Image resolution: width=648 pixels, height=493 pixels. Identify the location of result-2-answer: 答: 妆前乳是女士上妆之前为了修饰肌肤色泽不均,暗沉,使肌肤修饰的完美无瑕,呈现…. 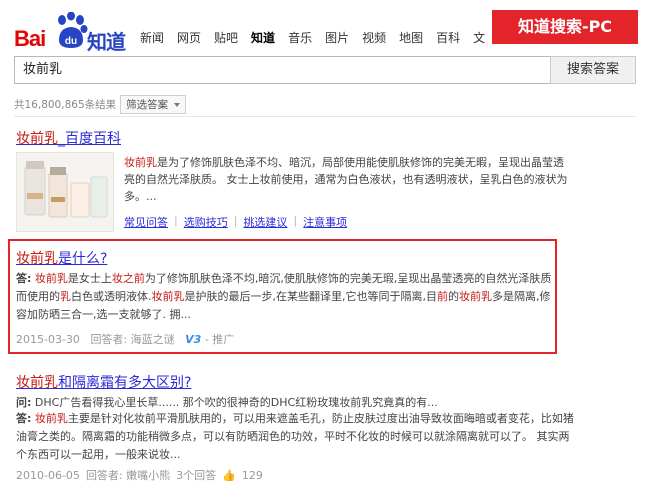
(284, 296).